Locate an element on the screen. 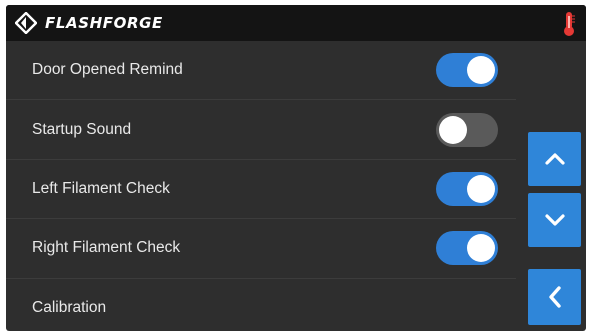 Image resolution: width=591 pixels, height=335 pixels. setting-label: Left Filament Check is located at coordinates (101, 188).